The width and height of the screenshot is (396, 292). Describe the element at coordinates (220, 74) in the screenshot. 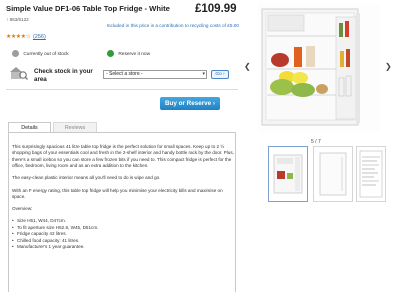

I see `go-button: Go ›` at that location.